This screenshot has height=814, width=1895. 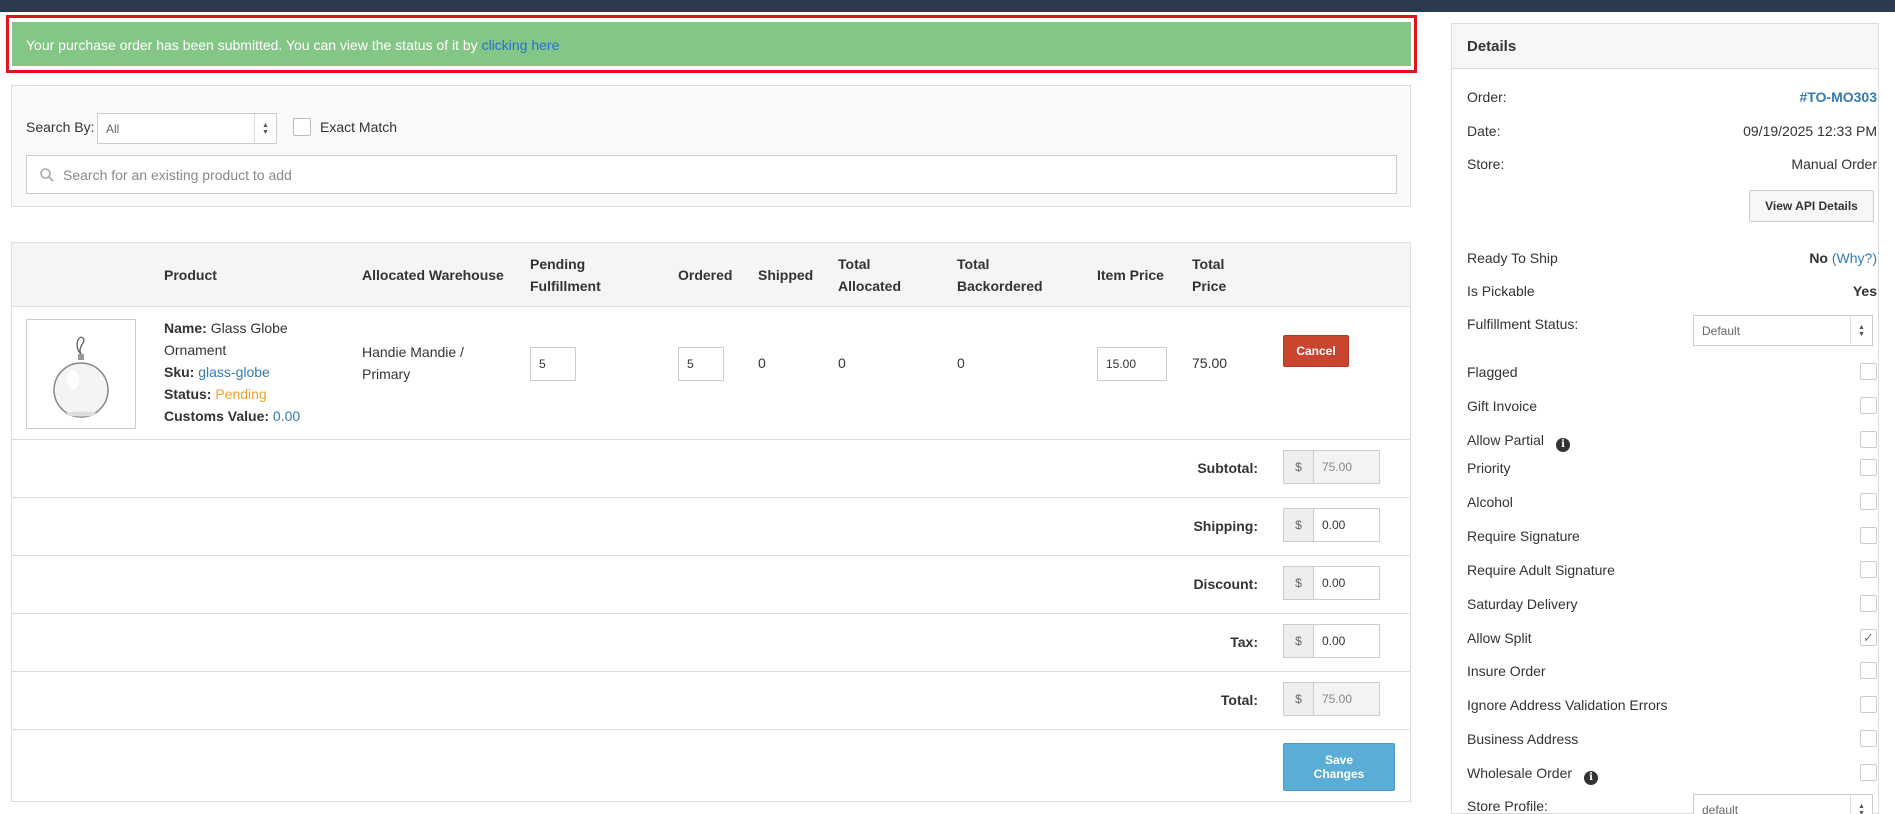 I want to click on details-title: Details, so click(x=1665, y=46).